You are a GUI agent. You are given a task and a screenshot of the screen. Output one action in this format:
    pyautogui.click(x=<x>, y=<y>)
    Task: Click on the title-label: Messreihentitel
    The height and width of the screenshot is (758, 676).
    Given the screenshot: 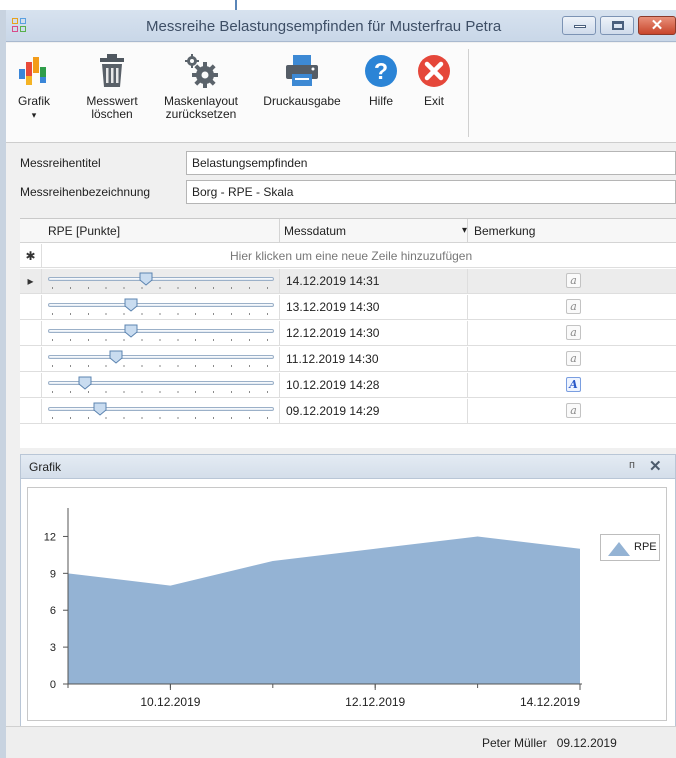 What is the action you would take?
    pyautogui.click(x=60, y=163)
    